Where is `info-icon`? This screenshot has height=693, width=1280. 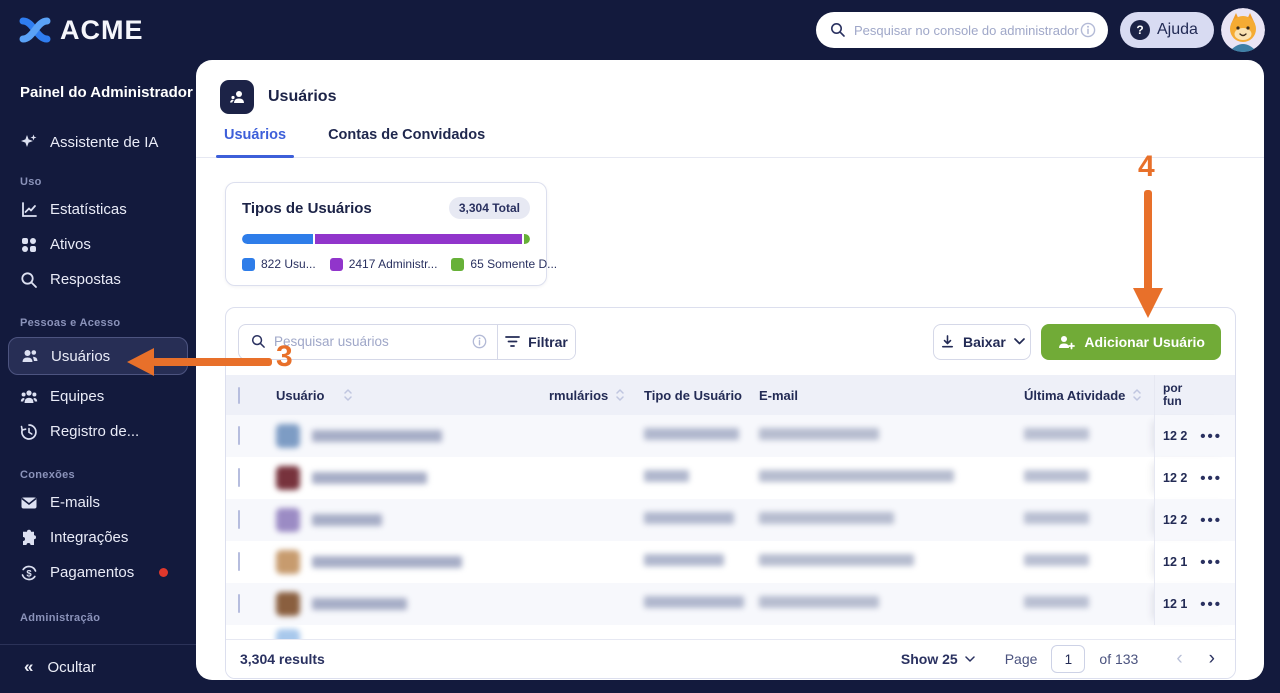 info-icon is located at coordinates (1088, 30).